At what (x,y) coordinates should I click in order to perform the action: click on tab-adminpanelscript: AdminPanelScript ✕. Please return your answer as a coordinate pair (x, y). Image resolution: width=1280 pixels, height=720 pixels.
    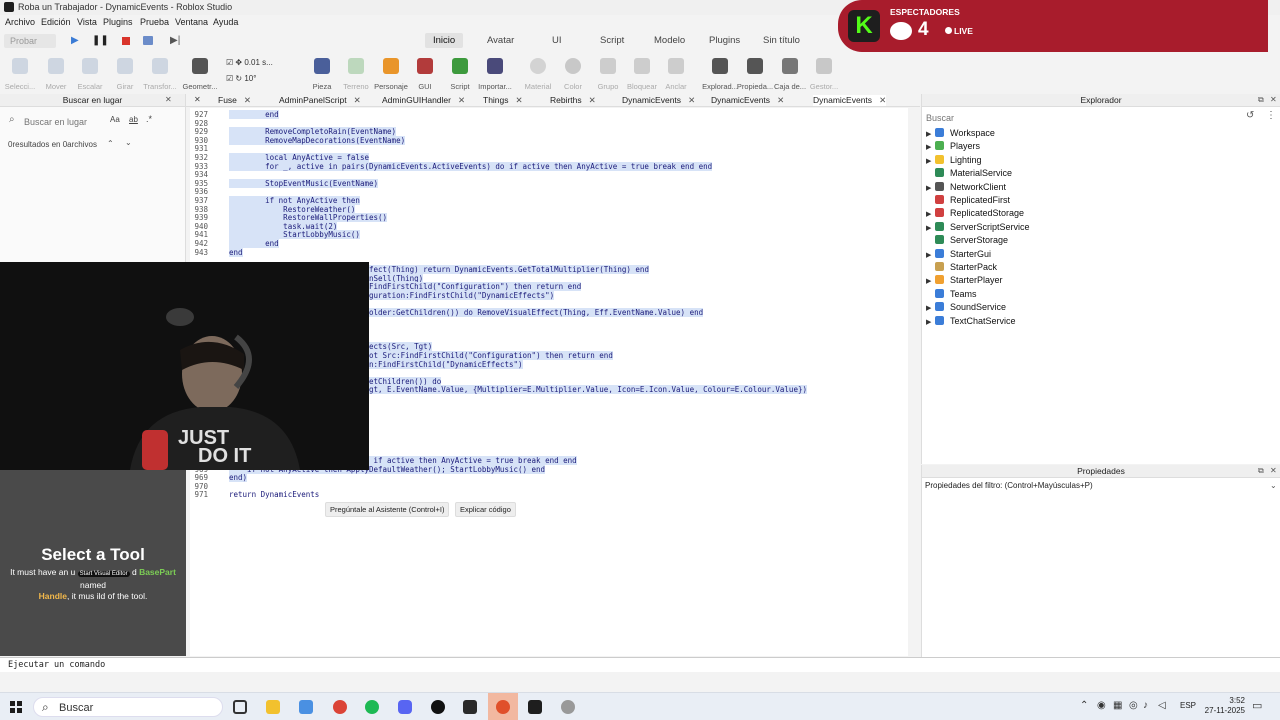
    Looking at the image, I should click on (320, 100).